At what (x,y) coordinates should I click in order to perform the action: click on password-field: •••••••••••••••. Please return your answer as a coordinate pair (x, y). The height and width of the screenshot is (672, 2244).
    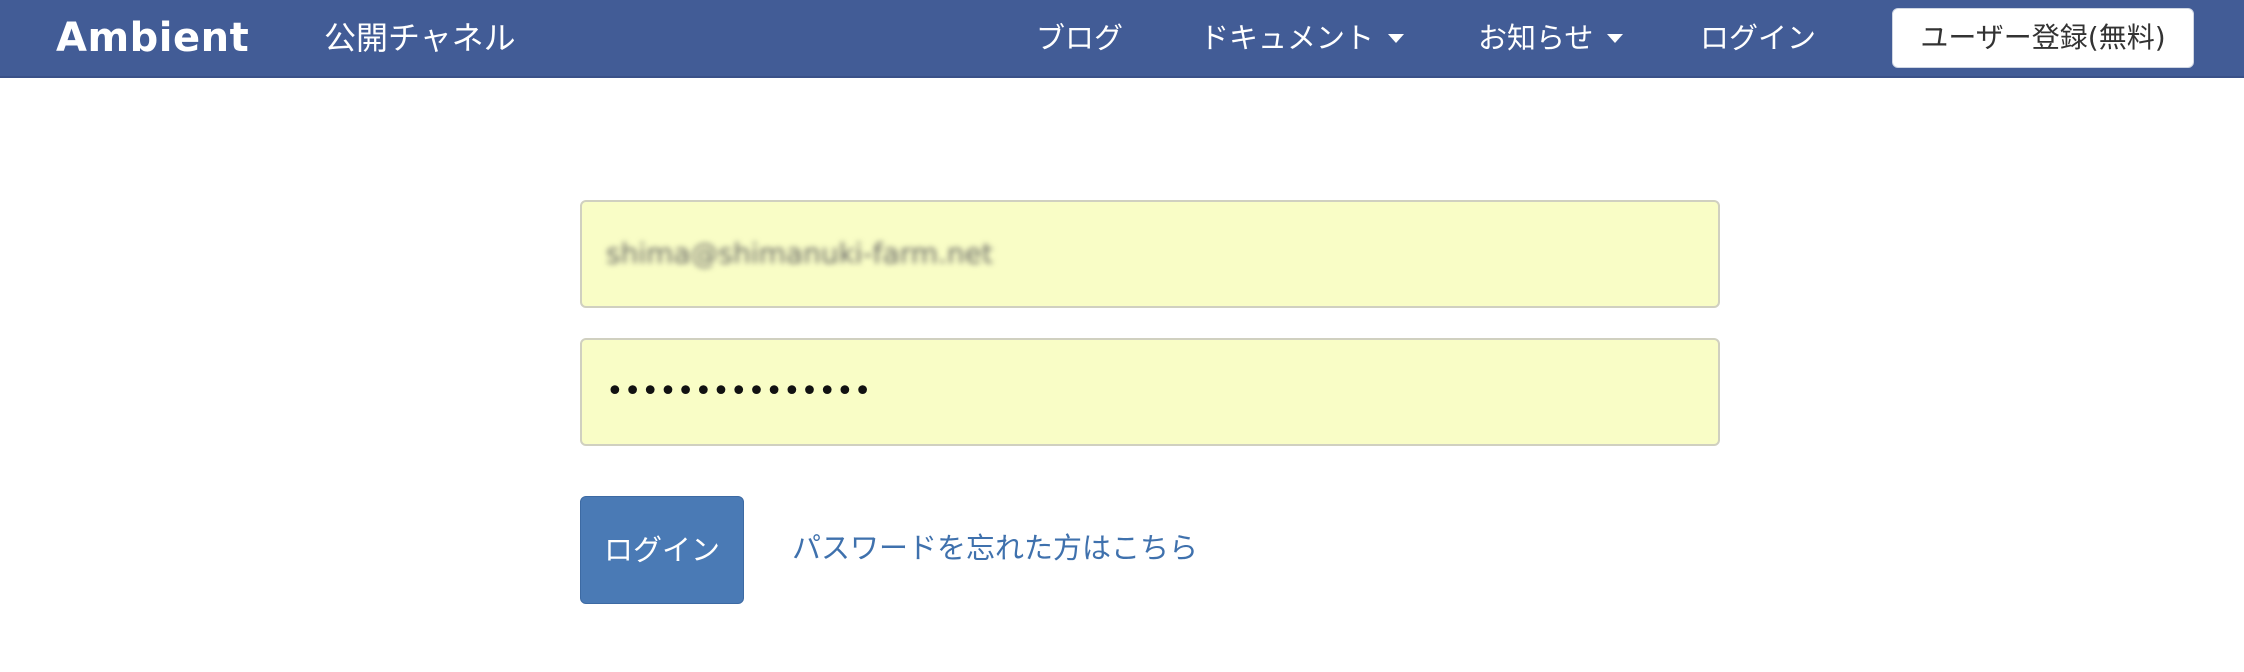
    Looking at the image, I should click on (1150, 392).